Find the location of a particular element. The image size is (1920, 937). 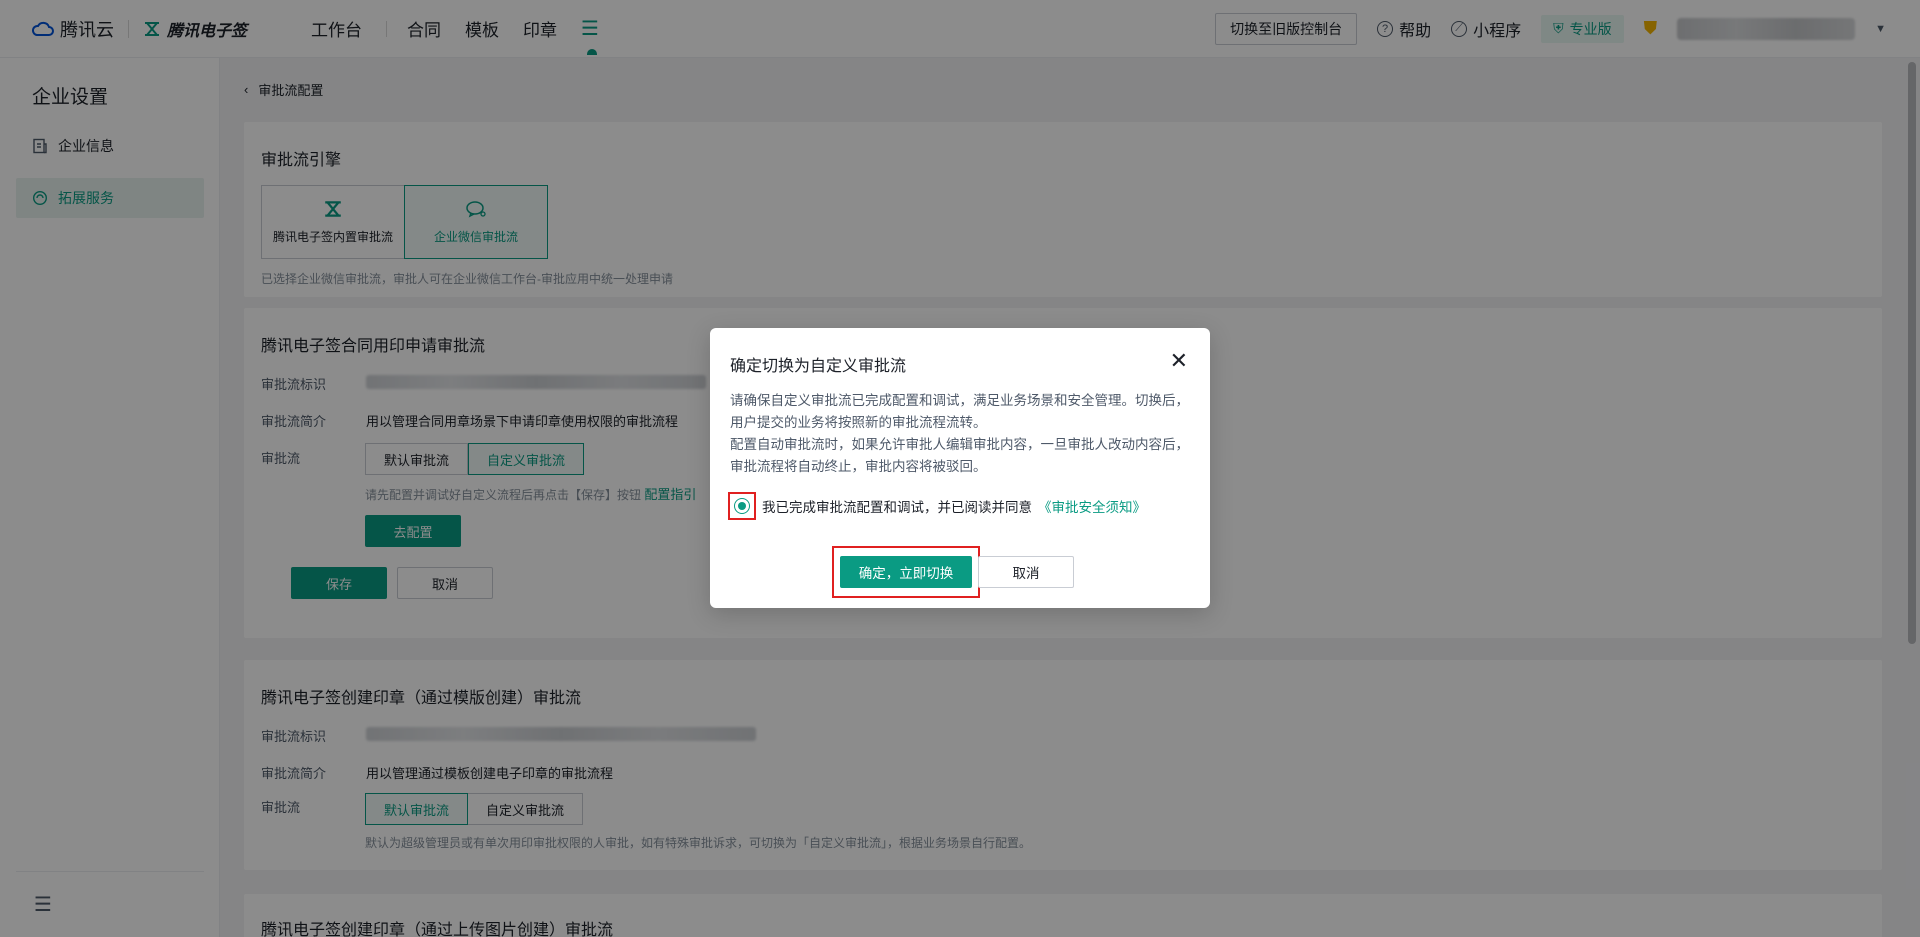

dialog-title: 确定切换为自定义审批流 is located at coordinates (818, 366).